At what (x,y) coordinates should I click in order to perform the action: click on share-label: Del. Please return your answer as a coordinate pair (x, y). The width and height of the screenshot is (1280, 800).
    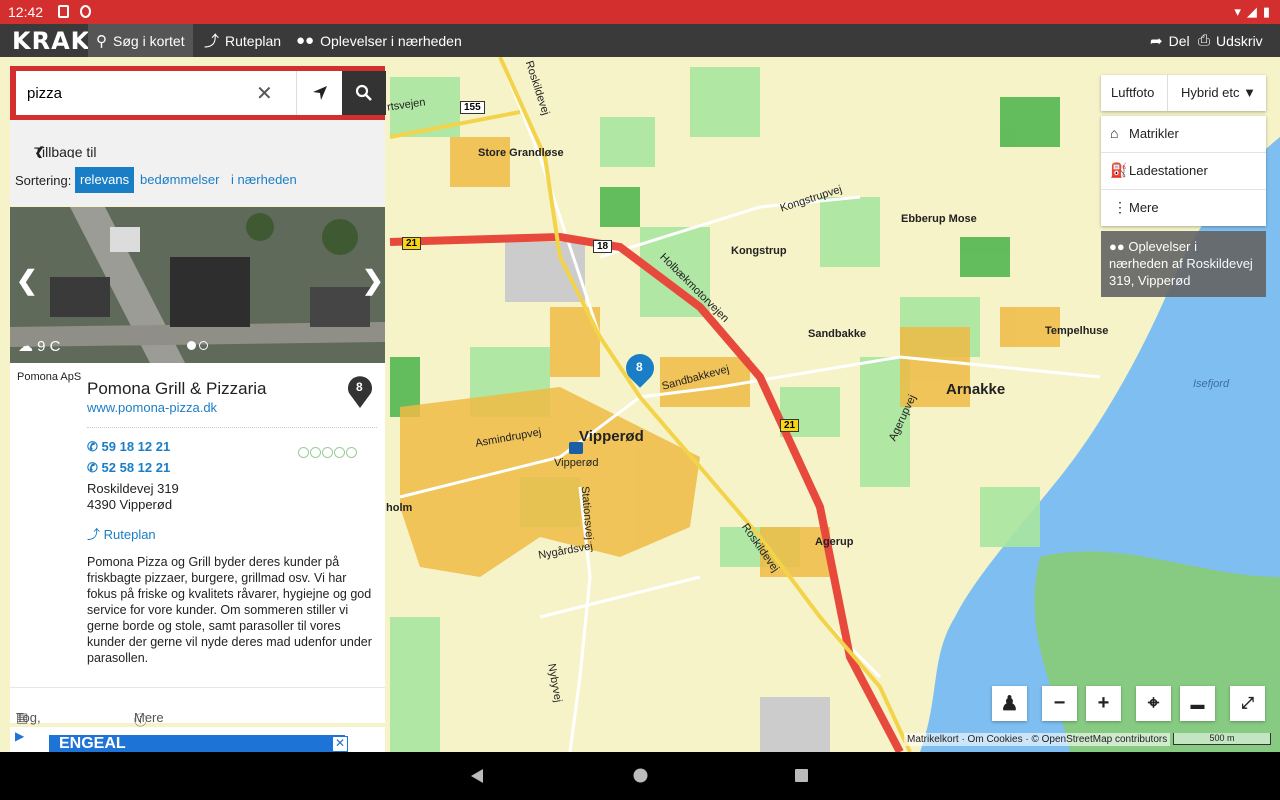
    Looking at the image, I should click on (1179, 40).